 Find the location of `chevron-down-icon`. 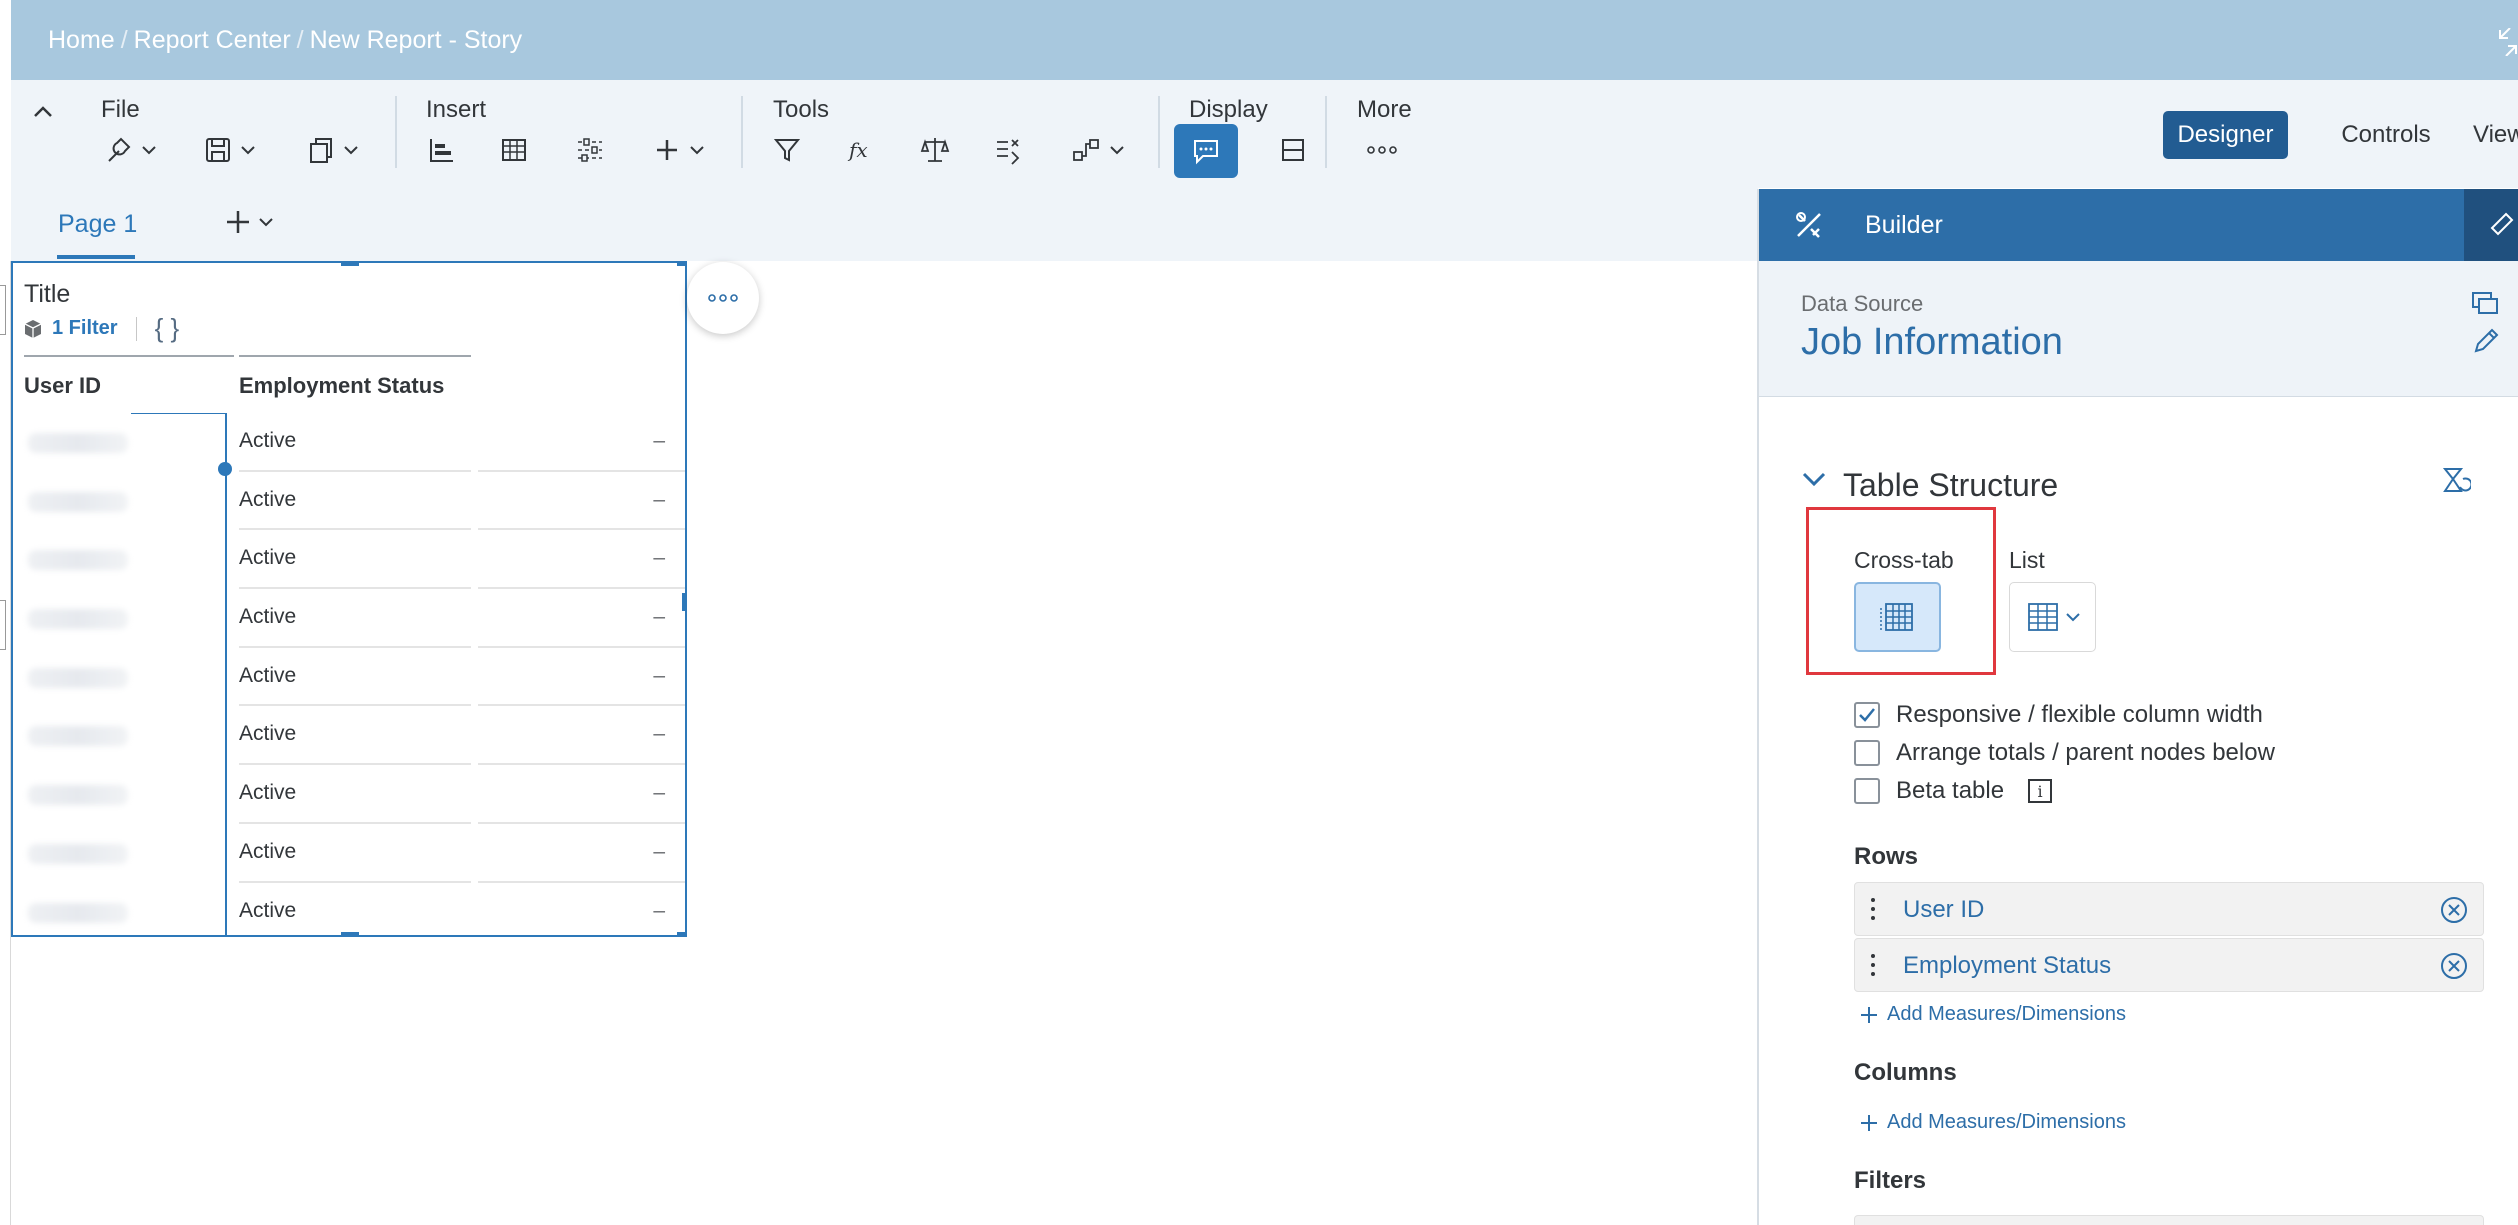

chevron-down-icon is located at coordinates (149, 150).